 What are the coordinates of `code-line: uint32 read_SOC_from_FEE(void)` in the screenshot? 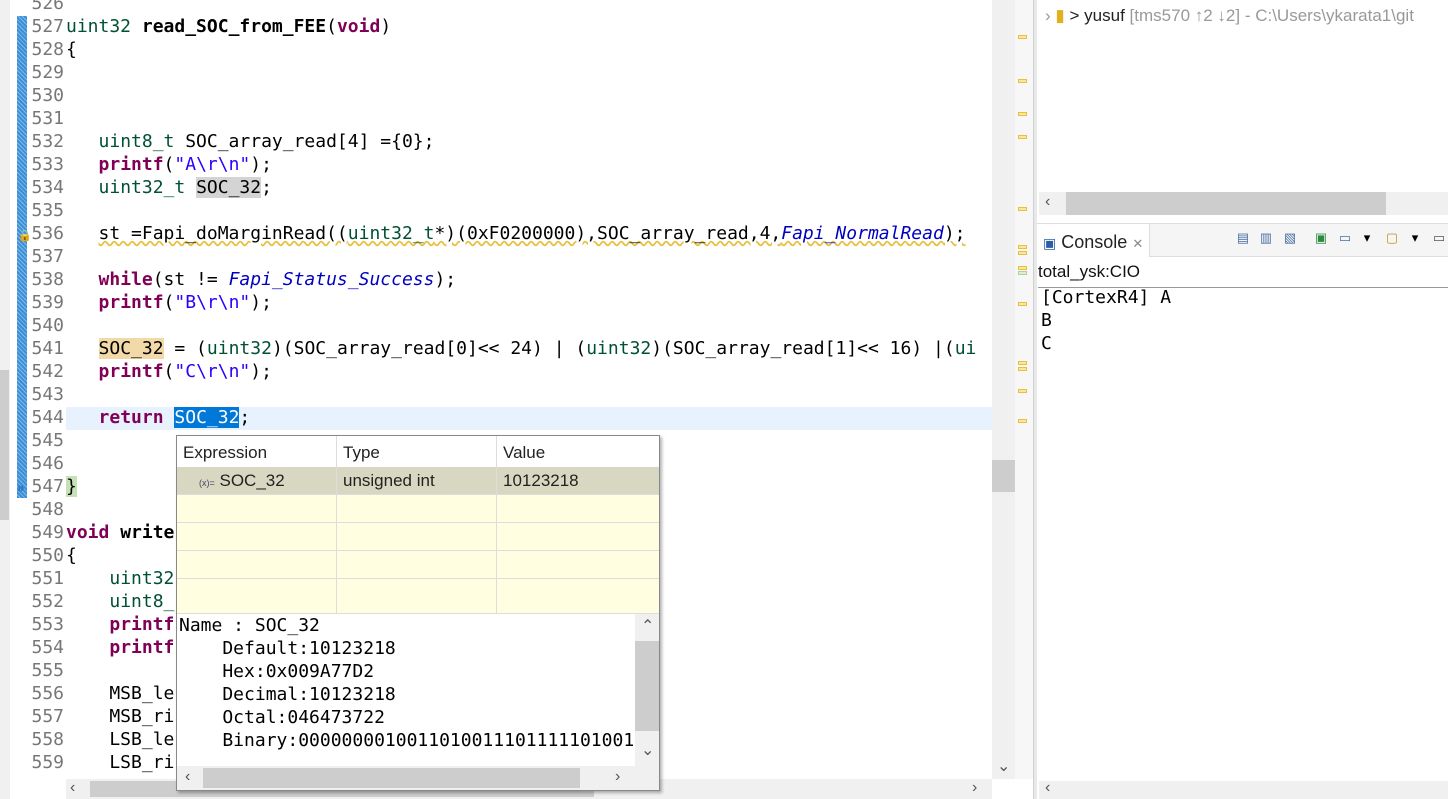 It's located at (228, 26).